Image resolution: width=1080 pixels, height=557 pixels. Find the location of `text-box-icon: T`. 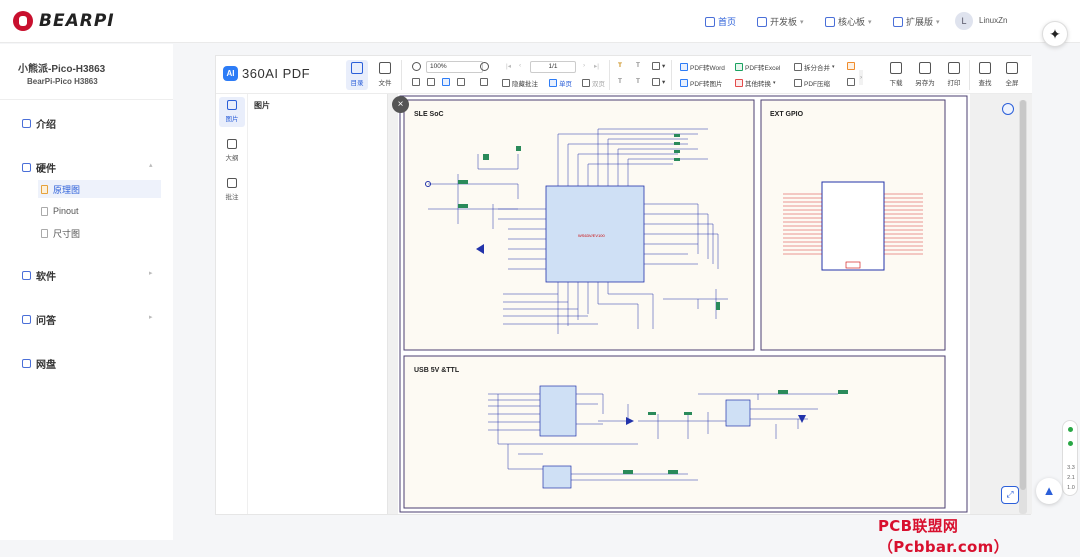

text-box-icon: T is located at coordinates (638, 65).